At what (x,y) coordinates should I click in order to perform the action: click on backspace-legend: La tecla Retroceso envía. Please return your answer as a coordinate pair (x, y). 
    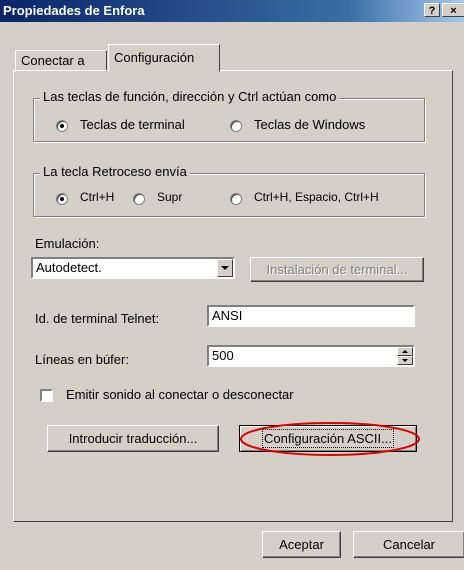
    Looking at the image, I should click on (115, 171).